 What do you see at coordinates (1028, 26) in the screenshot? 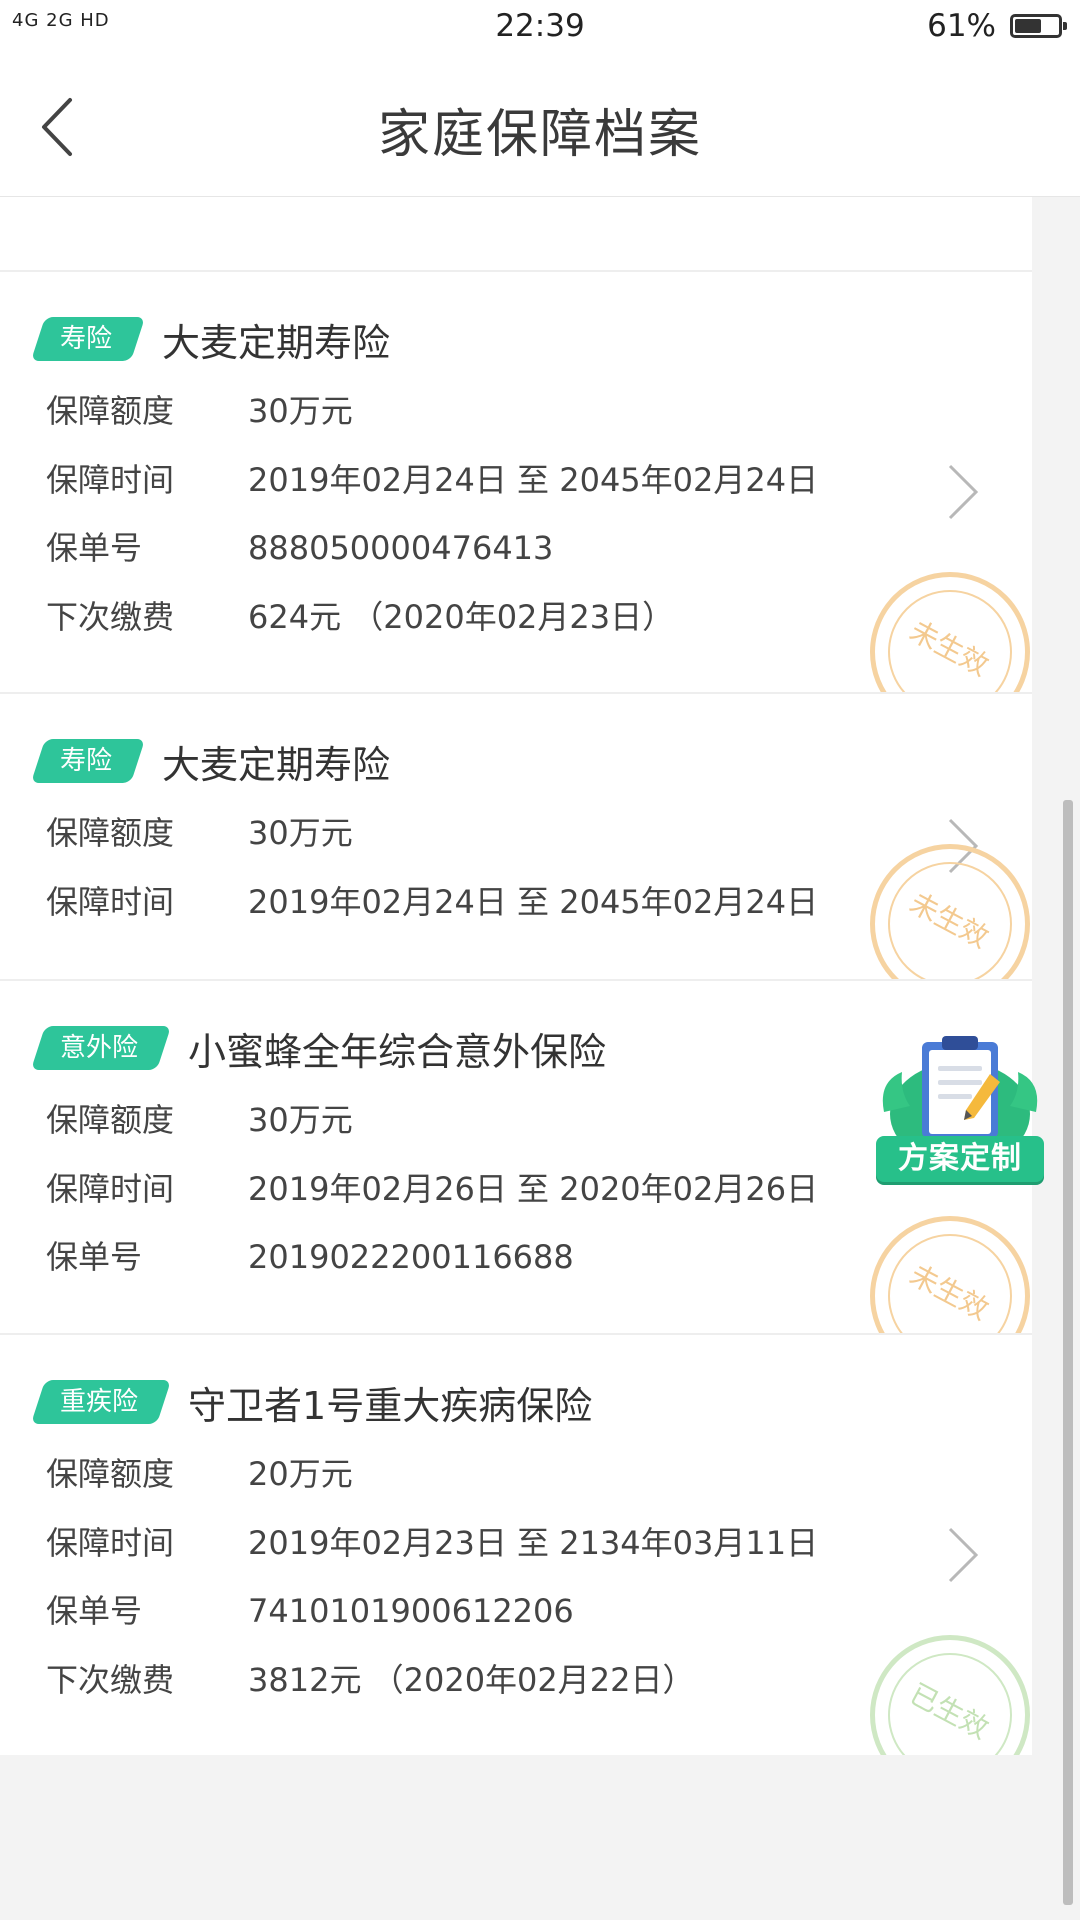
I see `battery-level` at bounding box center [1028, 26].